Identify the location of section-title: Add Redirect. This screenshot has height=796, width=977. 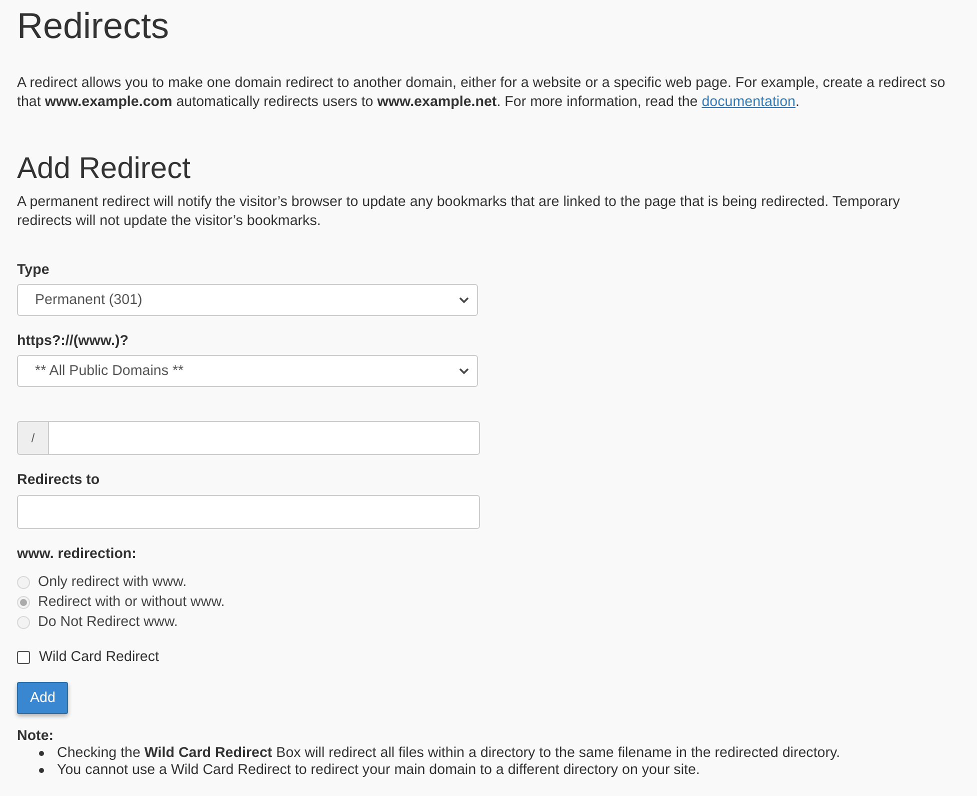
(104, 169).